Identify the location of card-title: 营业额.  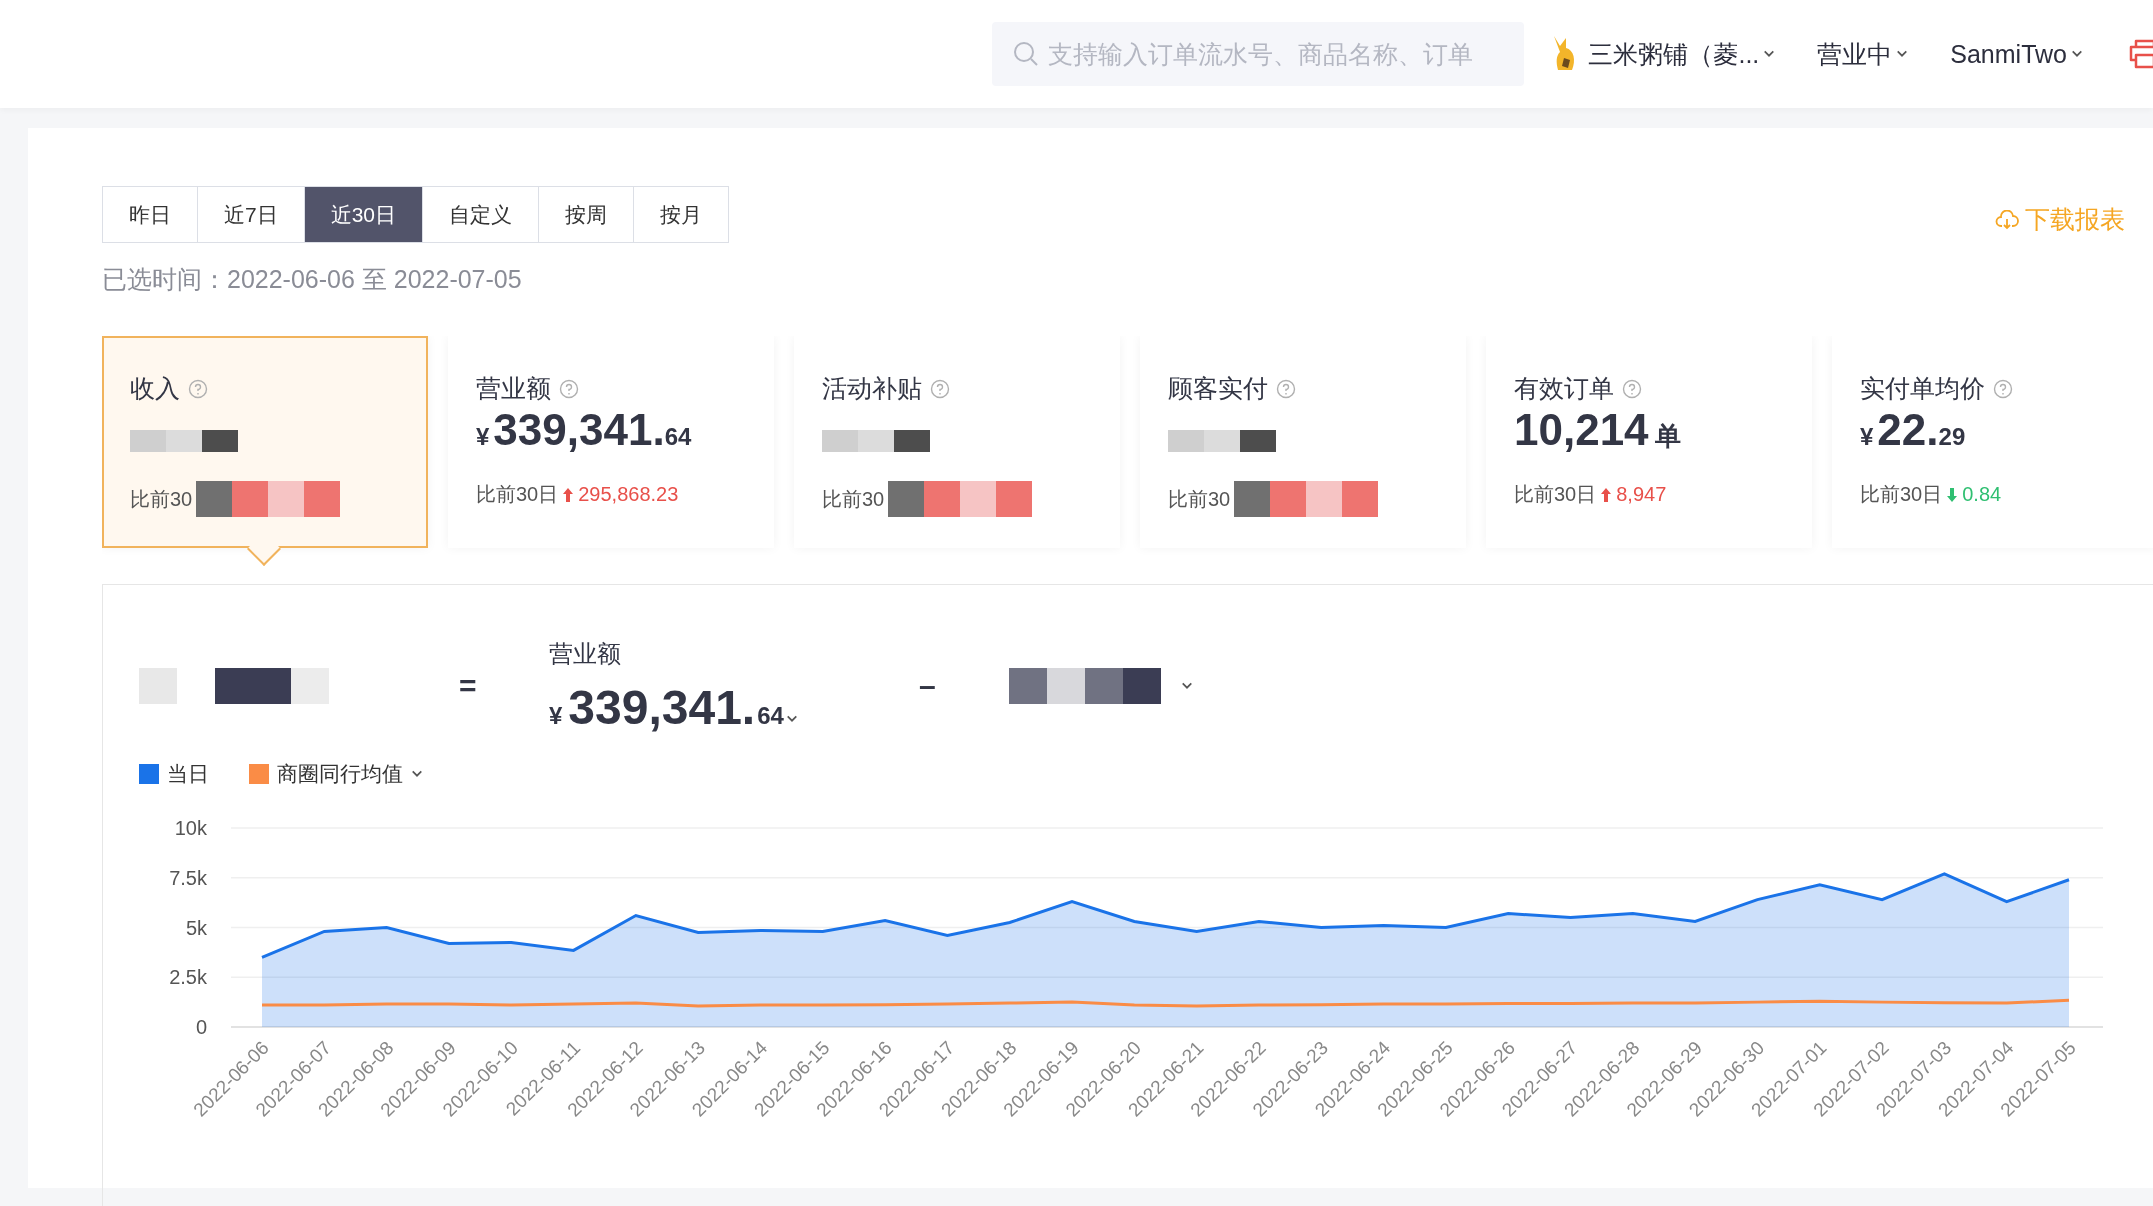
(513, 388).